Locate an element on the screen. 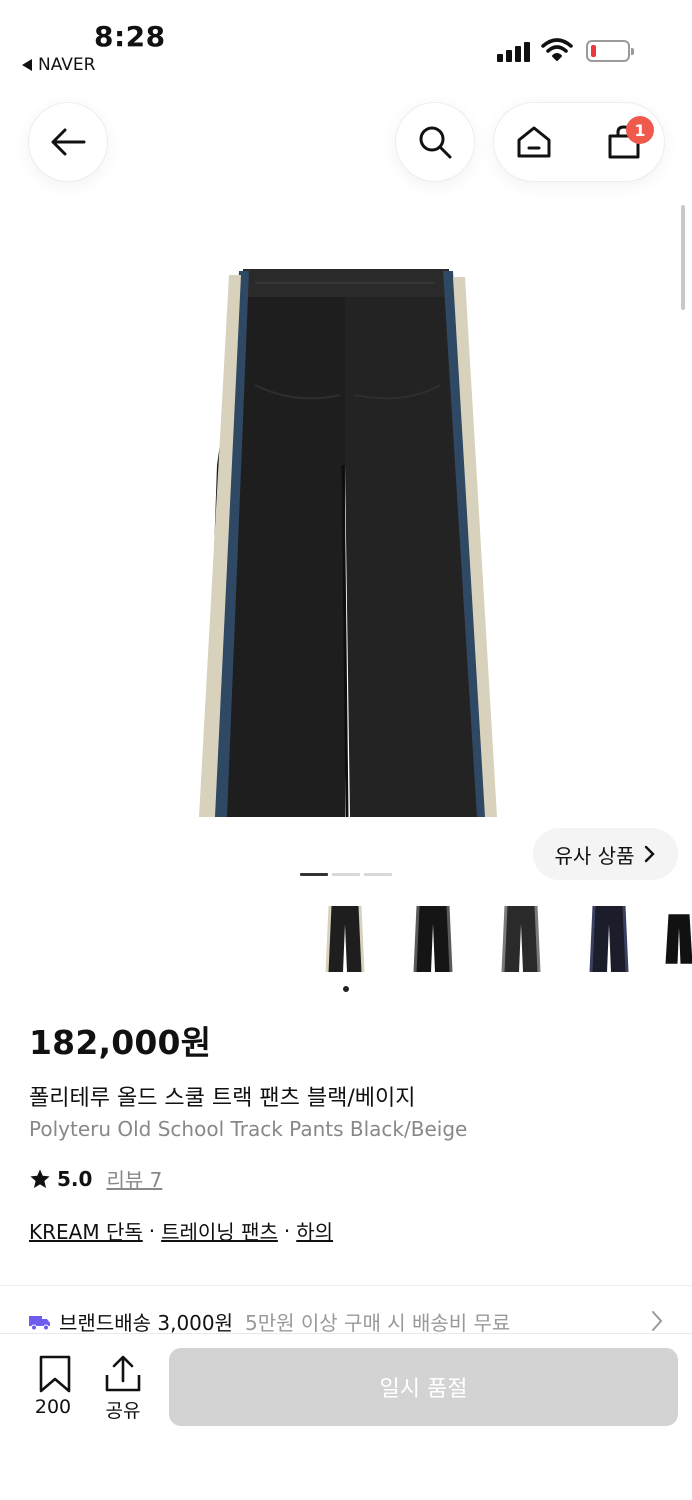 The image size is (692, 1500). similar-products-button: 유사 상품 is located at coordinates (605, 854).